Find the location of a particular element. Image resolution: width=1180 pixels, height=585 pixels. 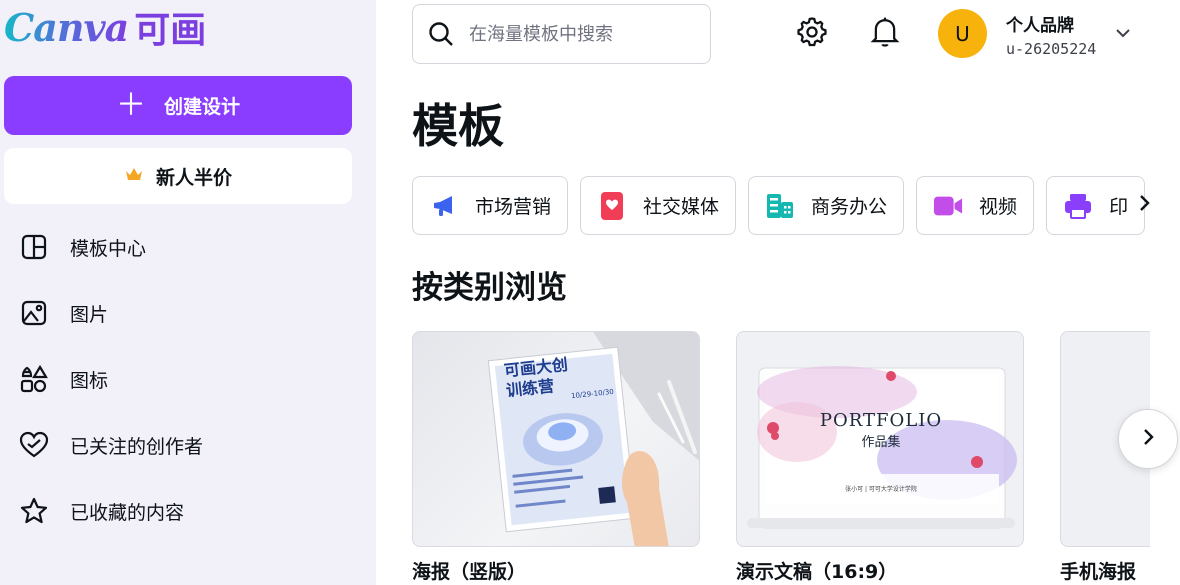

megaphone-icon is located at coordinates (444, 206).